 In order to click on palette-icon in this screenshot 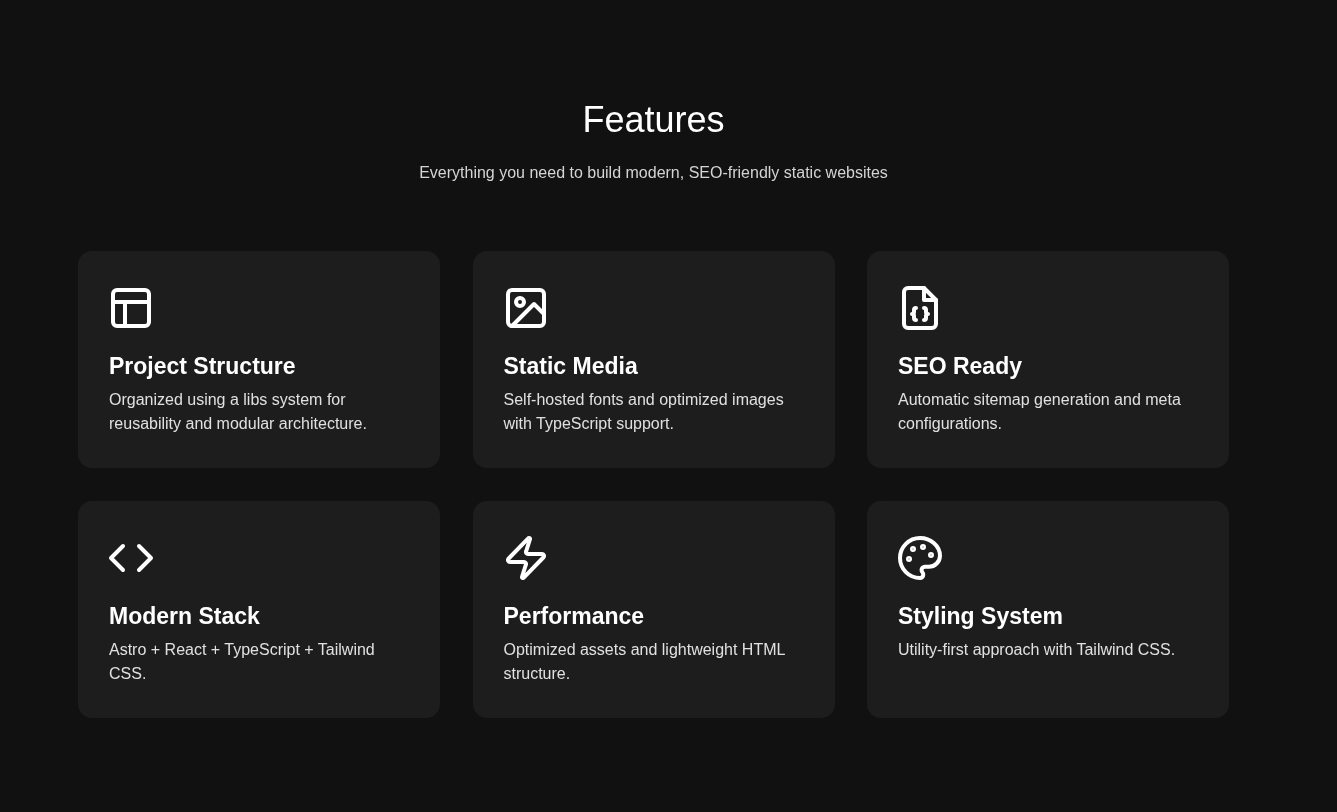, I will do `click(920, 558)`.